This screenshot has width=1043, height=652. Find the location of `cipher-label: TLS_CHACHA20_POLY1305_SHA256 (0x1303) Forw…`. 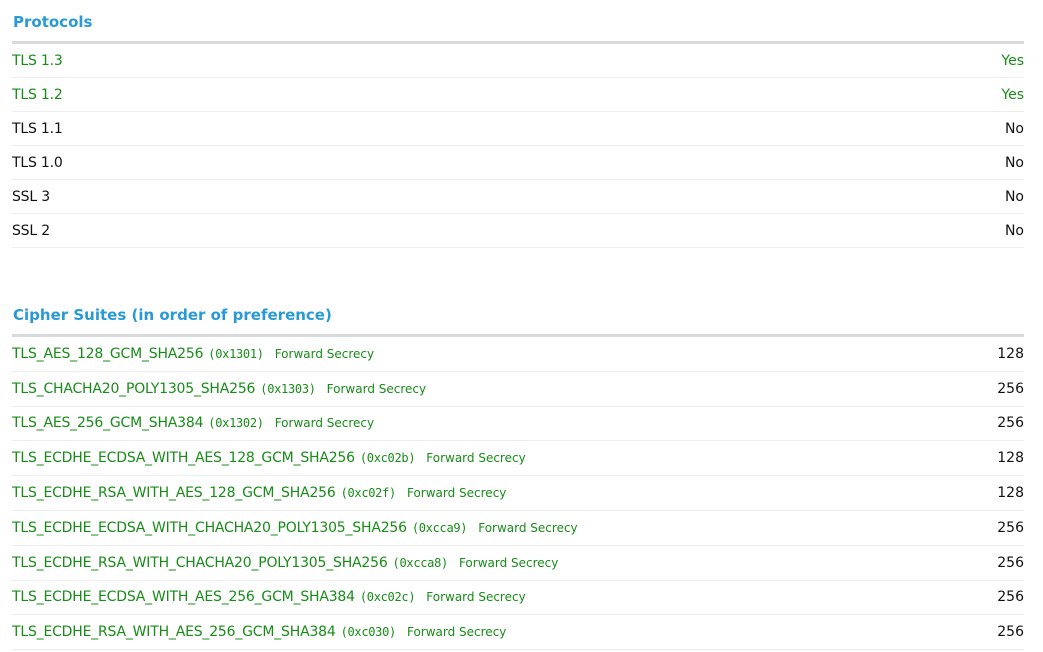

cipher-label: TLS_CHACHA20_POLY1305_SHA256 (0x1303) Forw… is located at coordinates (219, 389).